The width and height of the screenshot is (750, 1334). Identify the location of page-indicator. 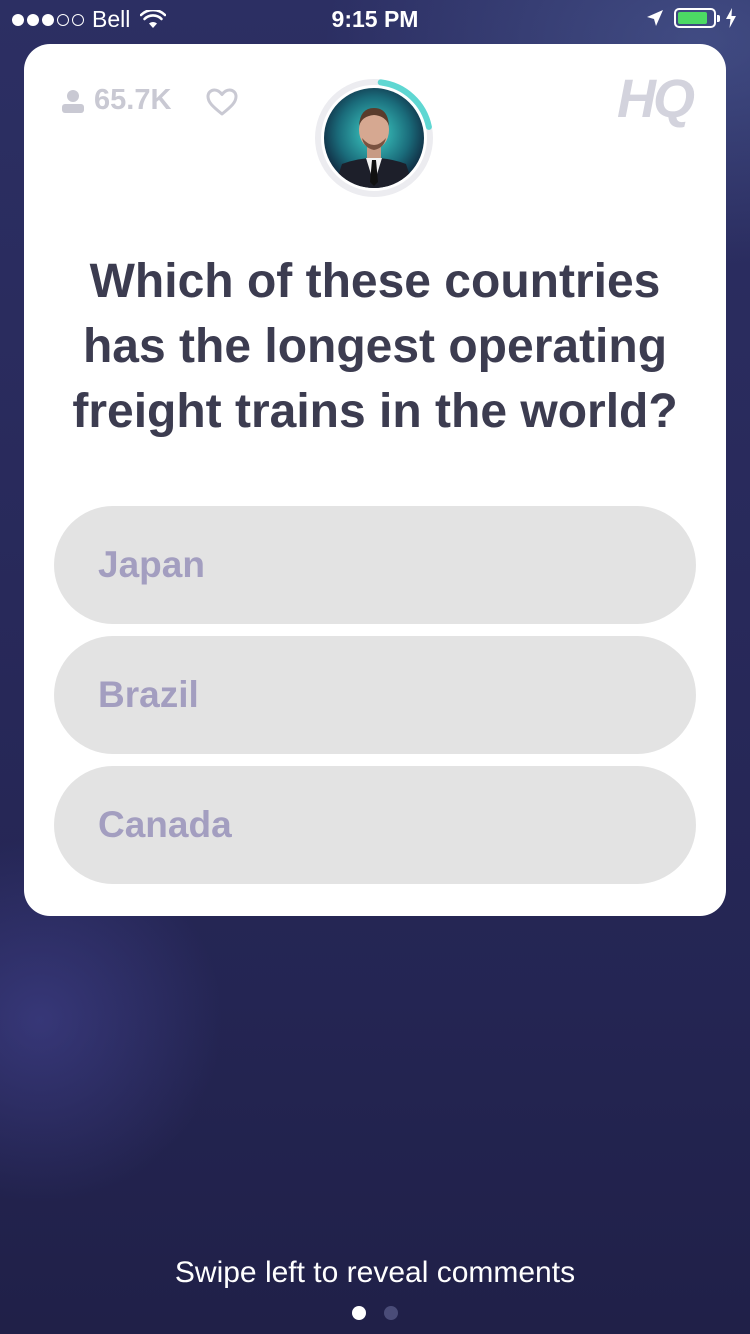
(375, 1313).